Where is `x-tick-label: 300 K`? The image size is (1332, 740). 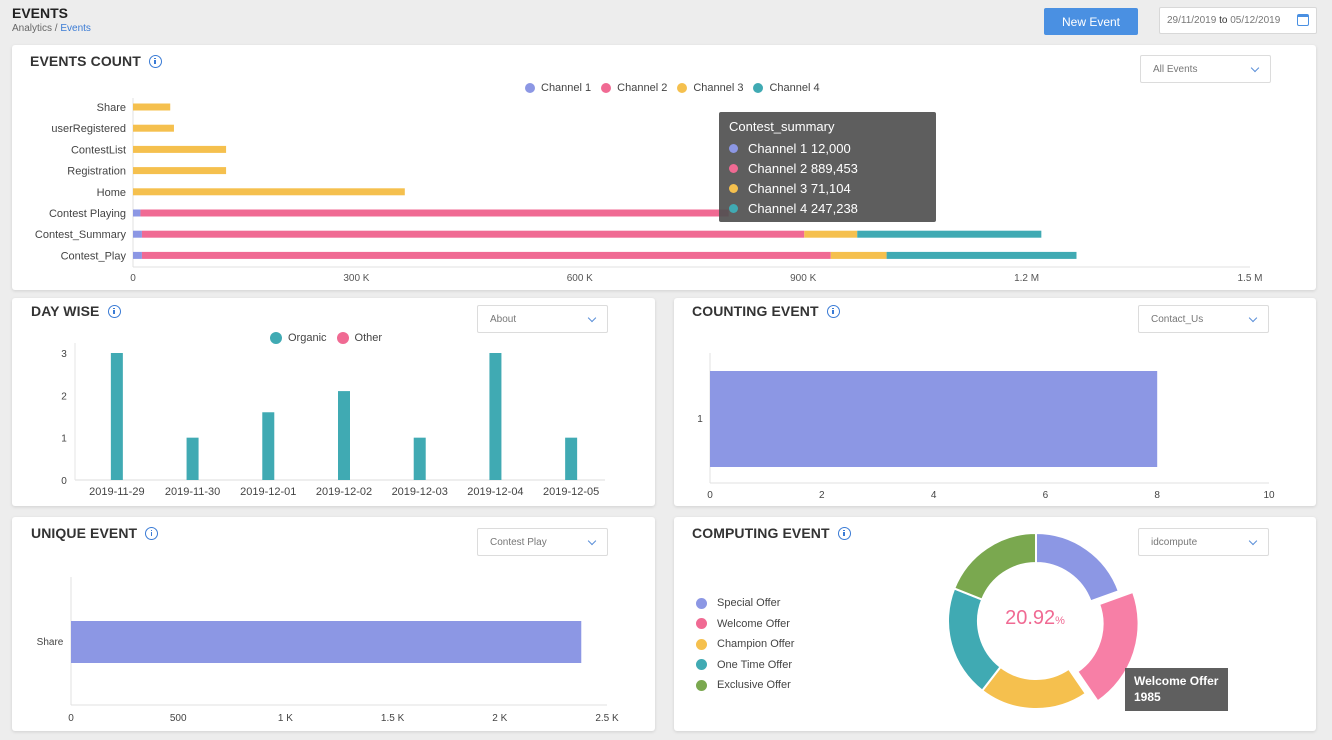 x-tick-label: 300 K is located at coordinates (356, 278).